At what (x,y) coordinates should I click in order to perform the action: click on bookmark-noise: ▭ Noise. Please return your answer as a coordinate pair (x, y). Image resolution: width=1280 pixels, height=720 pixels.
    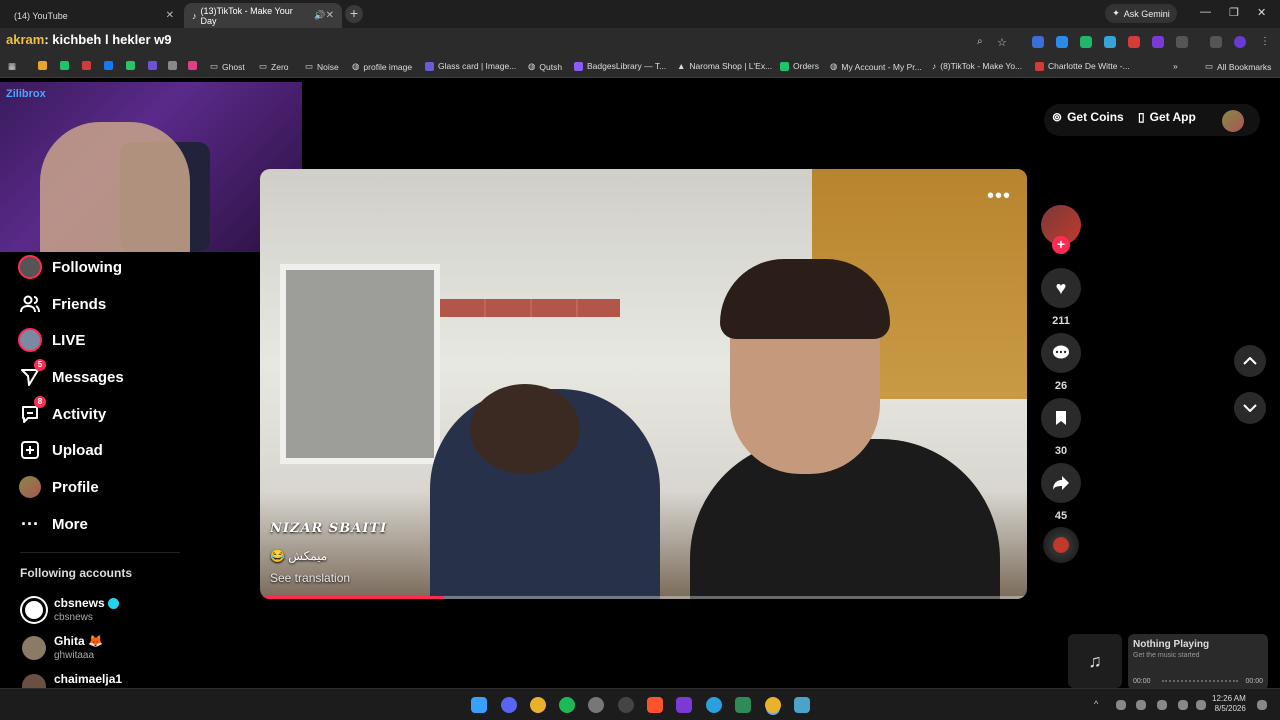
    Looking at the image, I should click on (322, 66).